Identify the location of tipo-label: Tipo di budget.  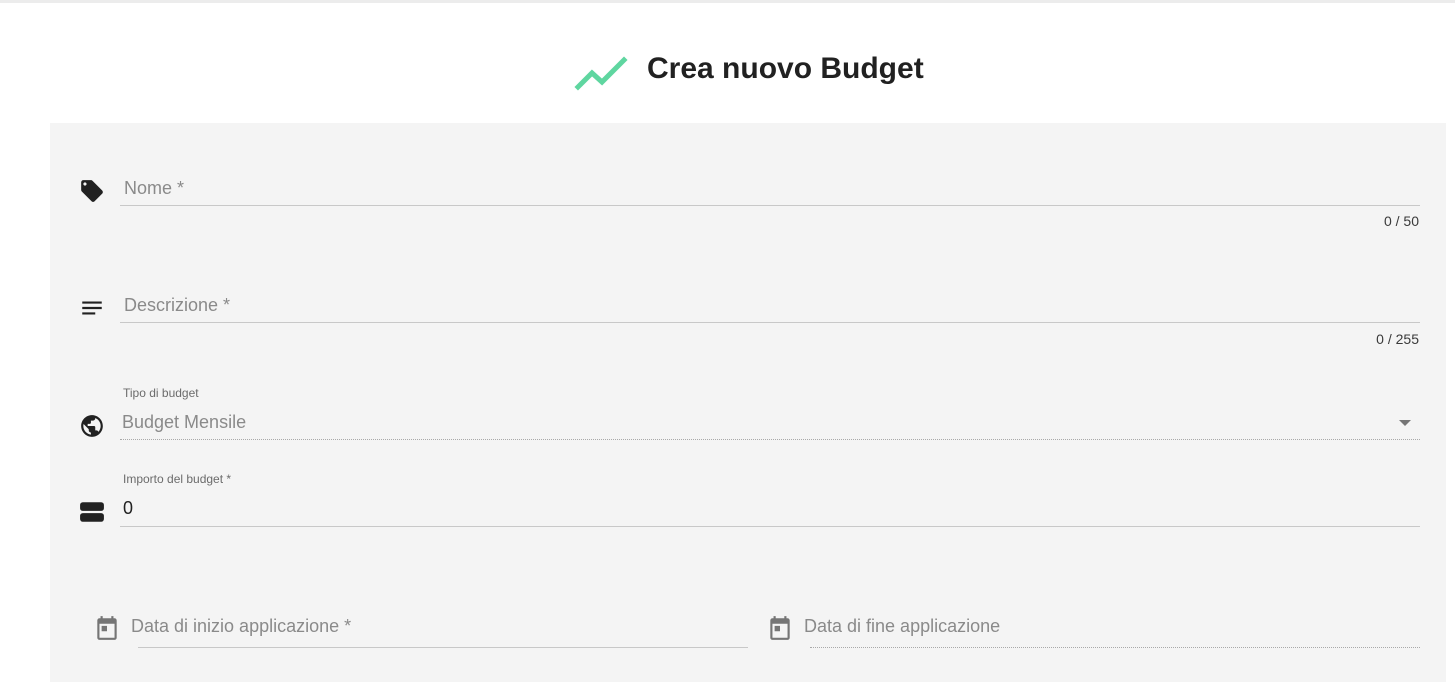
(161, 393).